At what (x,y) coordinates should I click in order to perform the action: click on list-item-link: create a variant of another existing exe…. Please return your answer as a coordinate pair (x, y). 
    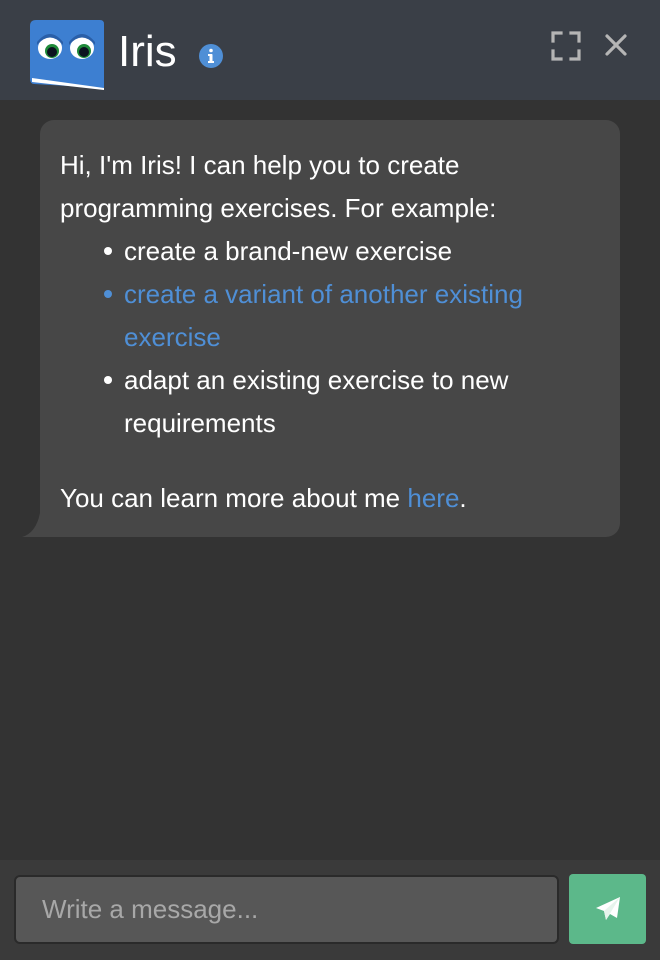
    Looking at the image, I should click on (352, 316).